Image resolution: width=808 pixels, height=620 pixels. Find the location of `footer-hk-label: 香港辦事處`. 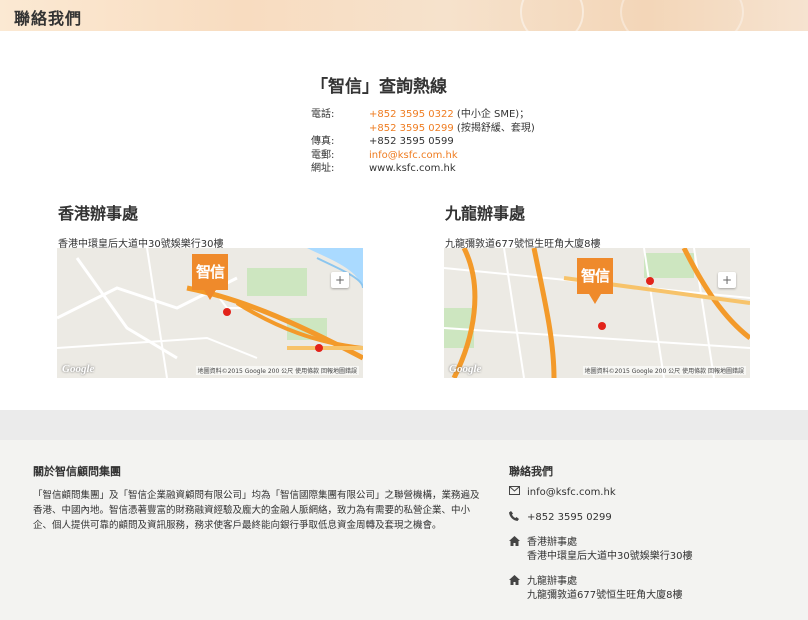

footer-hk-label: 香港辦事處 is located at coordinates (552, 542).